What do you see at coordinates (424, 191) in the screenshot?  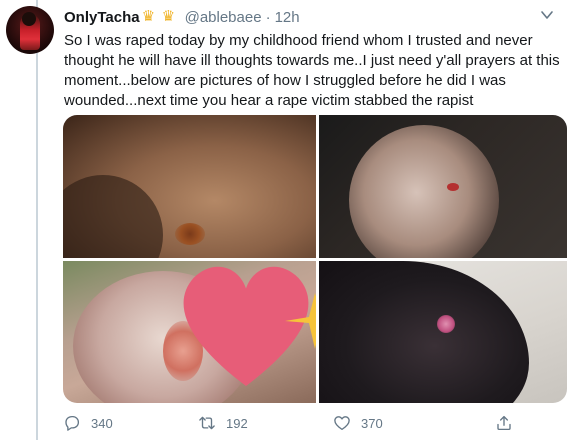 I see `photo-knee` at bounding box center [424, 191].